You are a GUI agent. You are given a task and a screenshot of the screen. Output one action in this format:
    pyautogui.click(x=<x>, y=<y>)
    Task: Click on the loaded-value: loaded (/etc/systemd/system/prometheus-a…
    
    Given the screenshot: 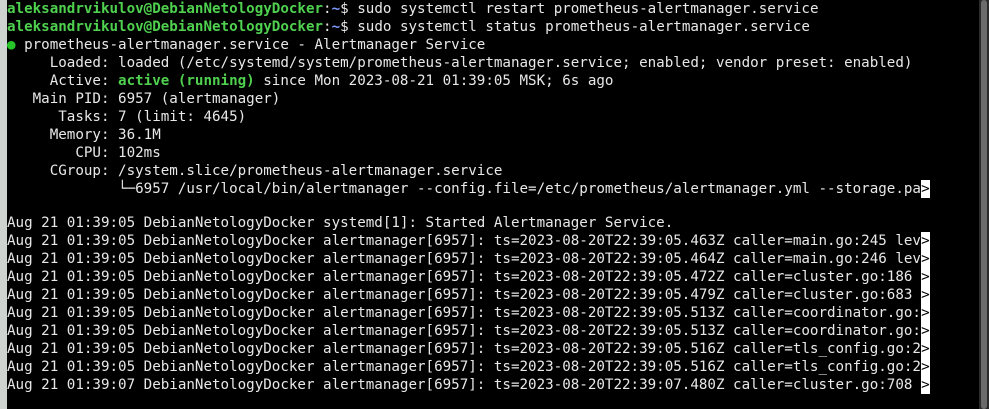 What is the action you would take?
    pyautogui.click(x=515, y=63)
    